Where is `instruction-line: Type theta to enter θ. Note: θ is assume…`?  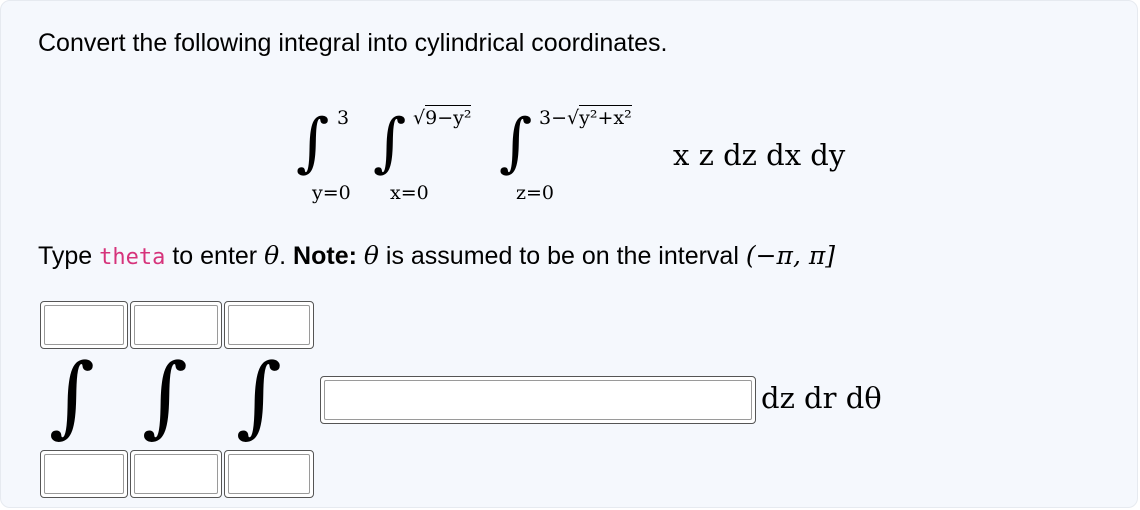
instruction-line: Type theta to enter θ. Note: θ is assume… is located at coordinates (436, 256).